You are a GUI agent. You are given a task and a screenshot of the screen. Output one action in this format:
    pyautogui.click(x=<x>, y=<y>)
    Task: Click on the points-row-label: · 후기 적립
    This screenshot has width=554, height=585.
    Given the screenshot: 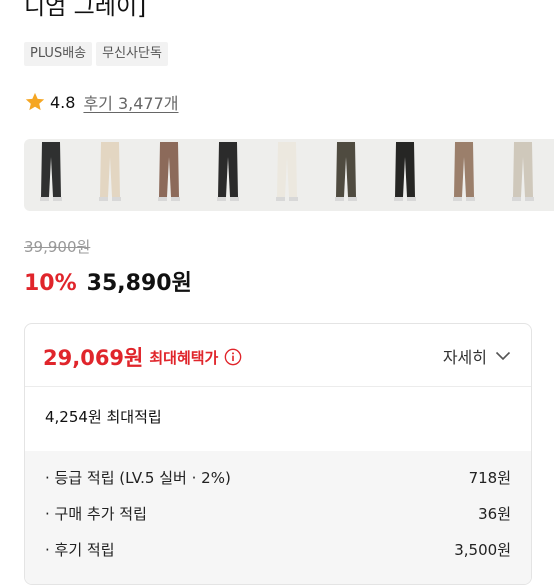 What is the action you would take?
    pyautogui.click(x=80, y=550)
    